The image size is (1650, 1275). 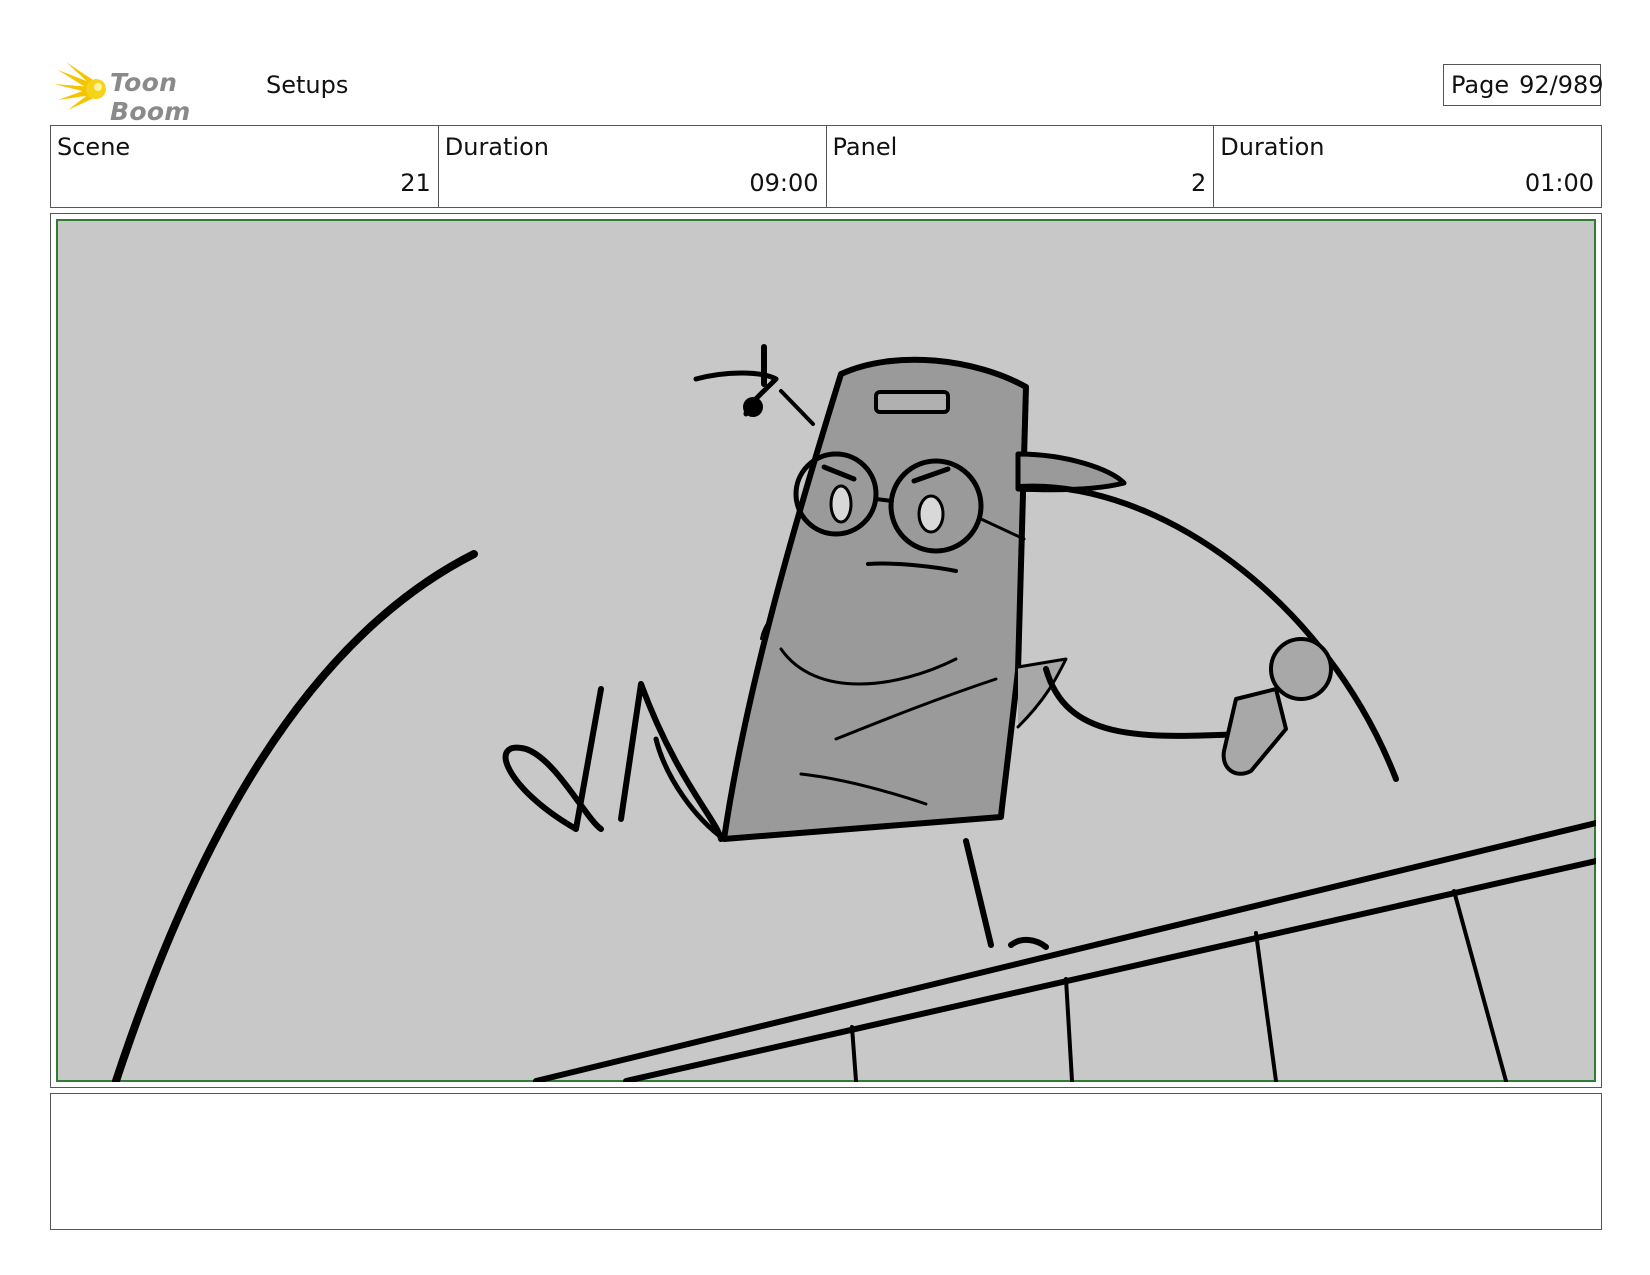 I want to click on page-label: Page, so click(x=1480, y=85).